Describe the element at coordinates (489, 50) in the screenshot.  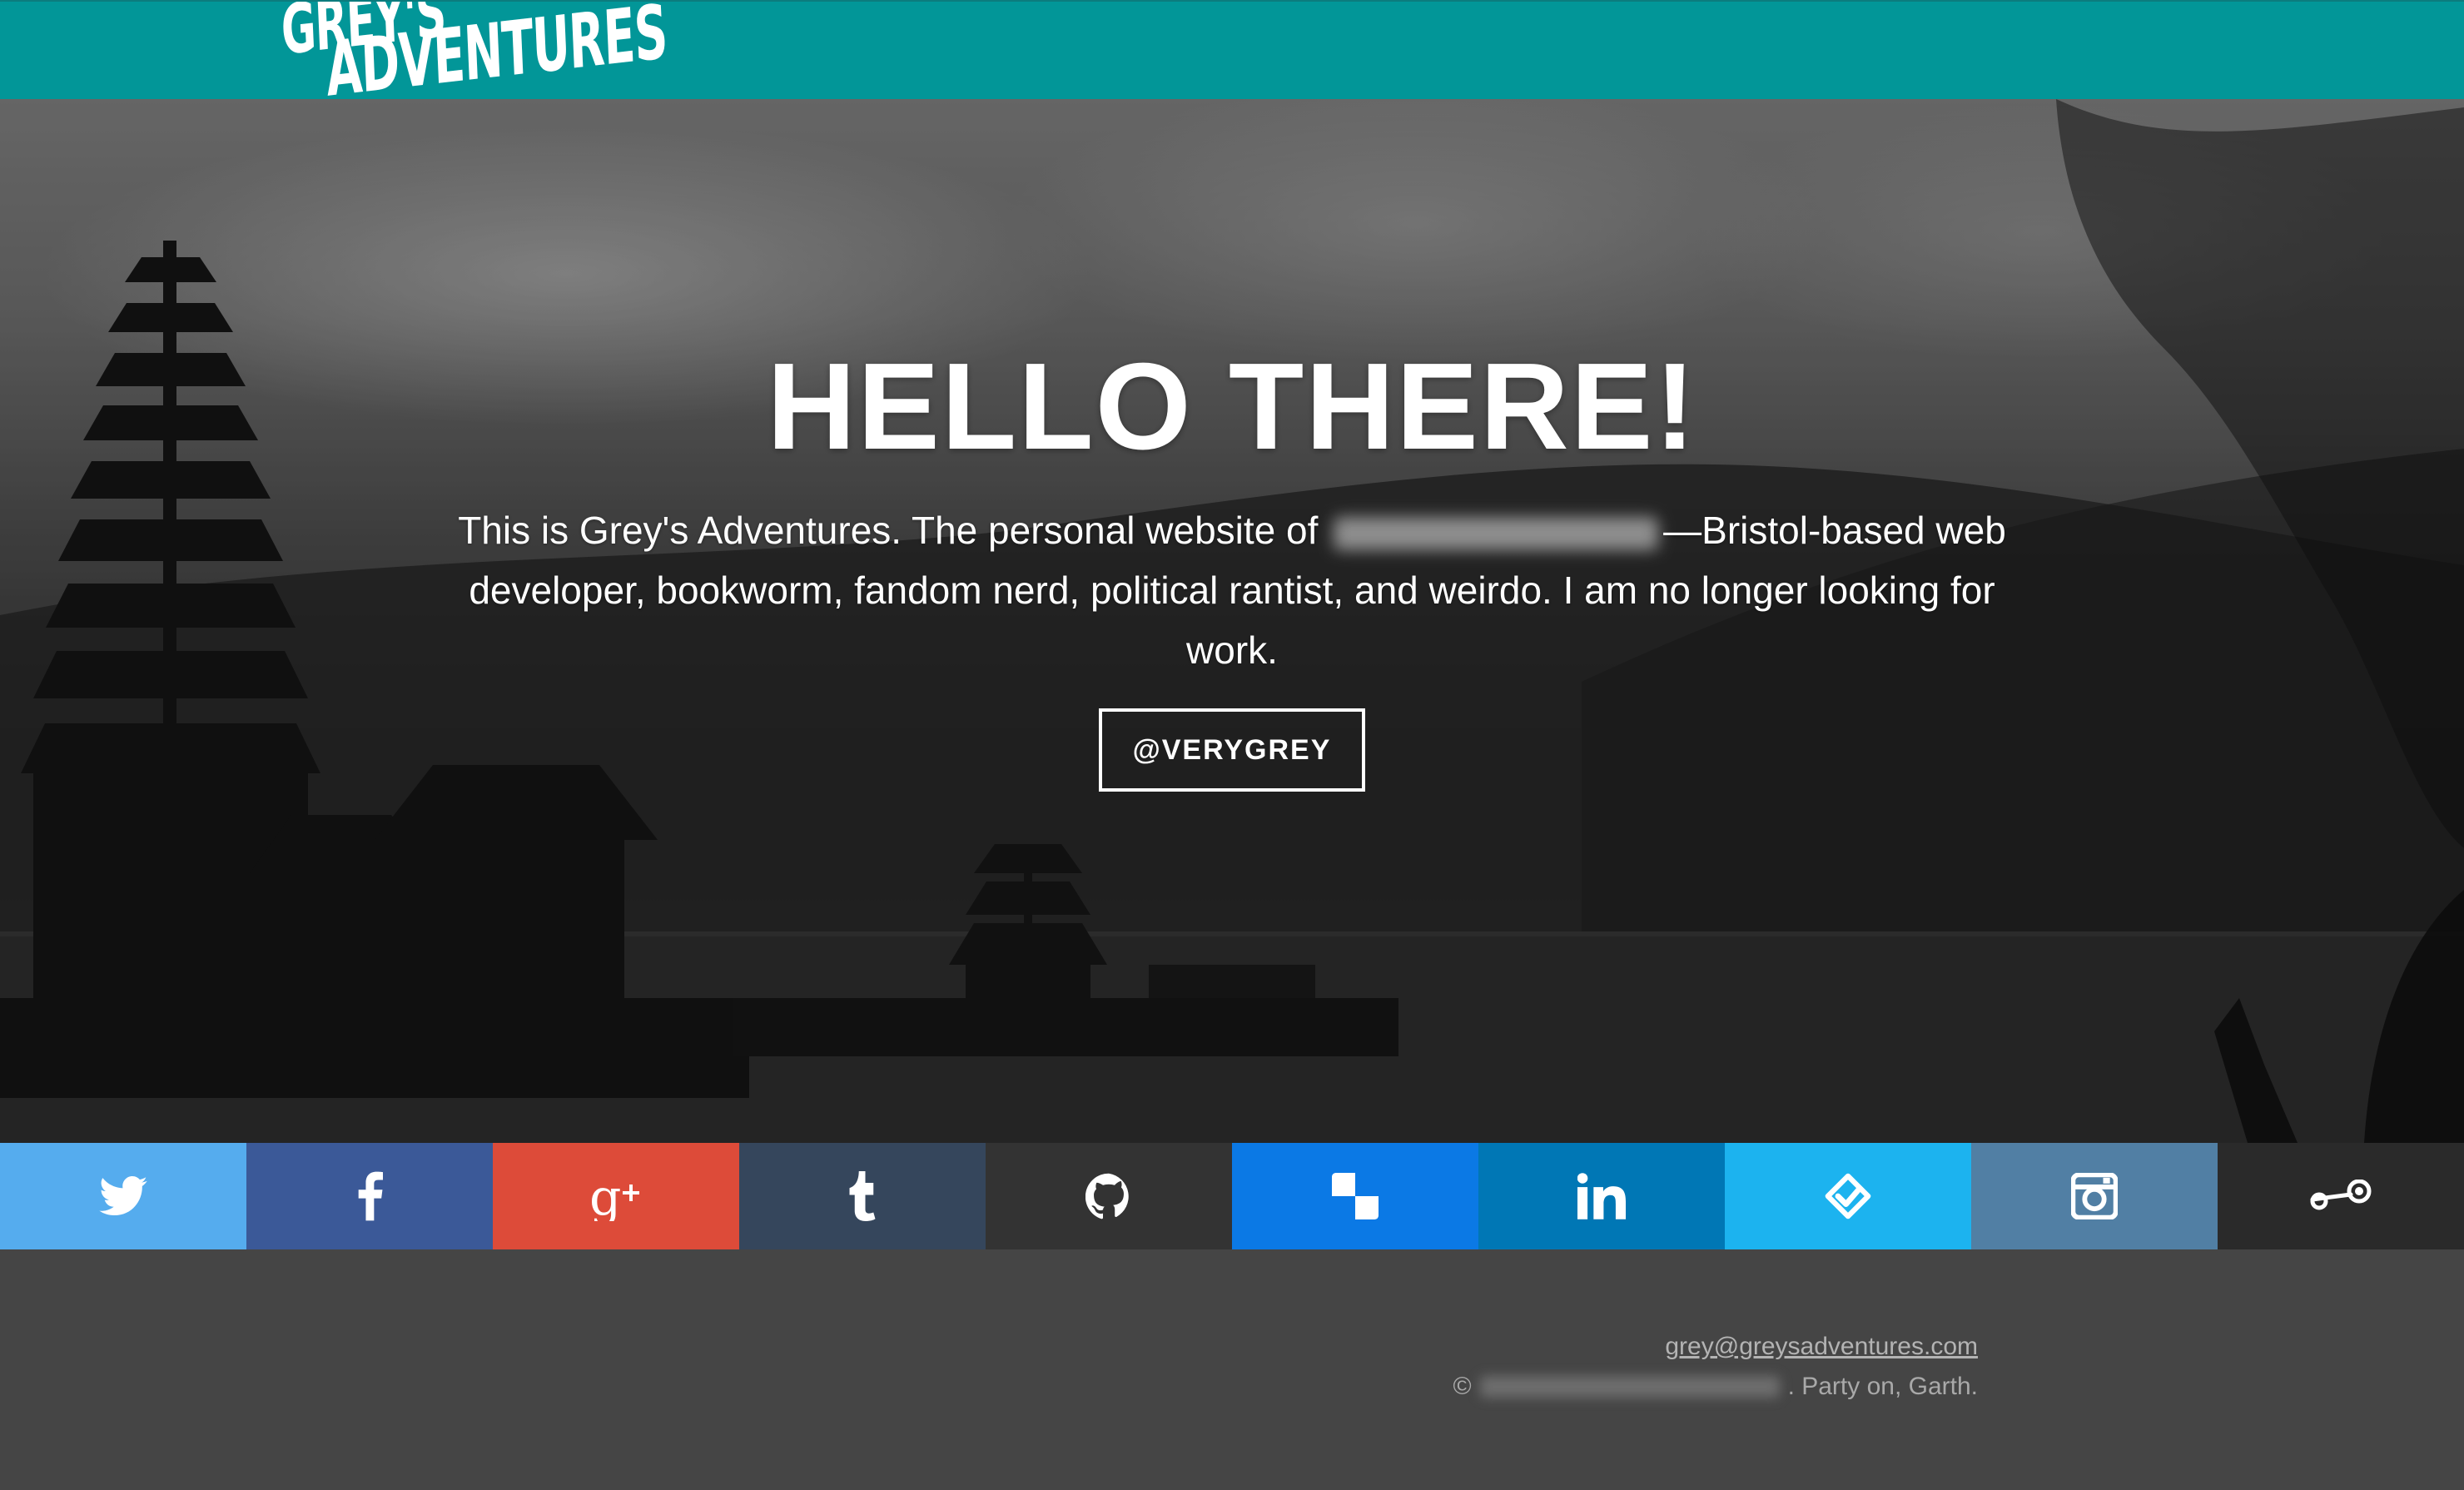
I see `site-logo: GREY'S ADVENTURES` at that location.